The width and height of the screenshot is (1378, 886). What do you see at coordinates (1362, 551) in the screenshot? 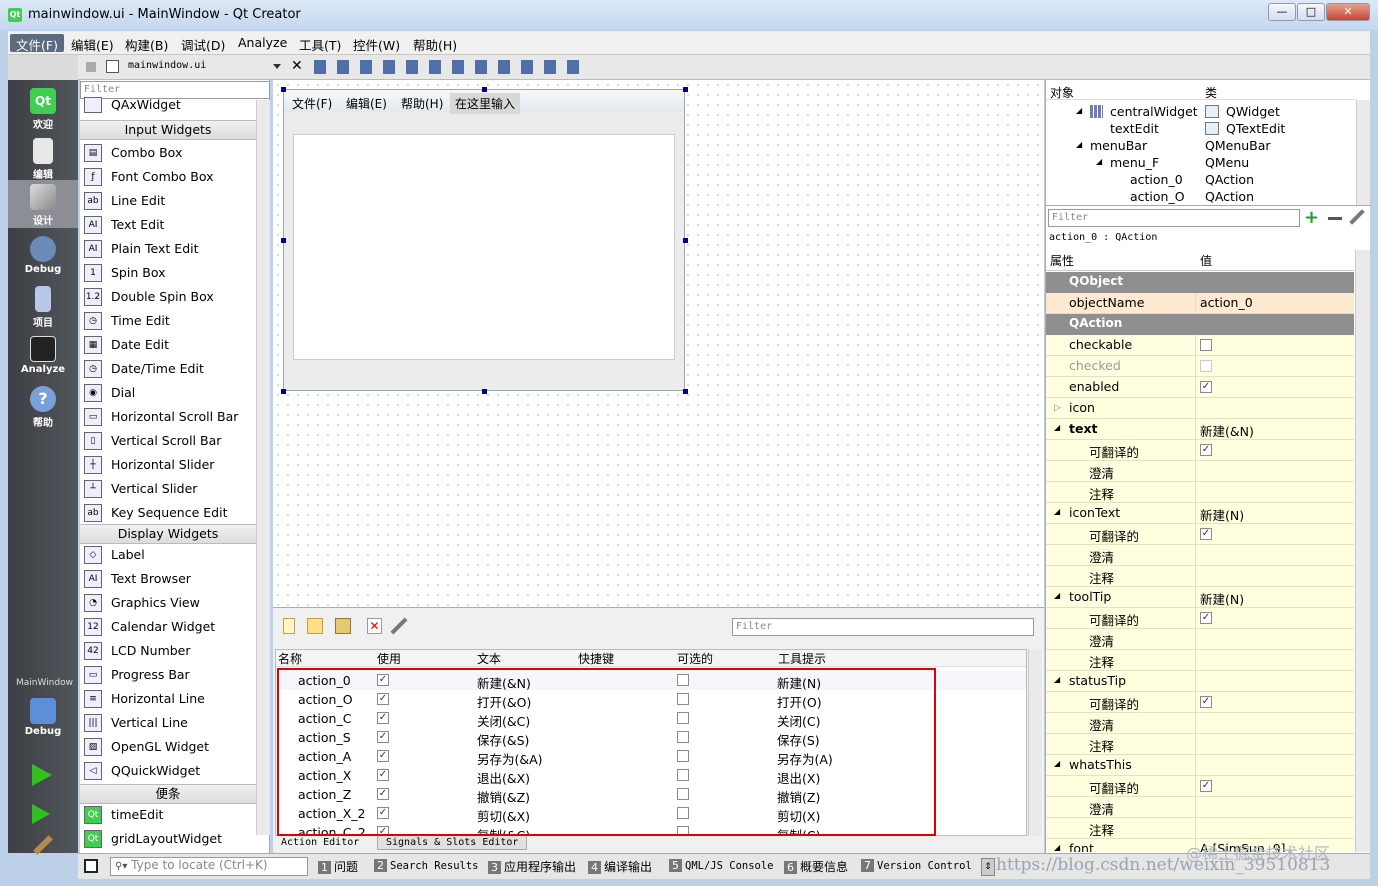
I see `property-scrollbar` at bounding box center [1362, 551].